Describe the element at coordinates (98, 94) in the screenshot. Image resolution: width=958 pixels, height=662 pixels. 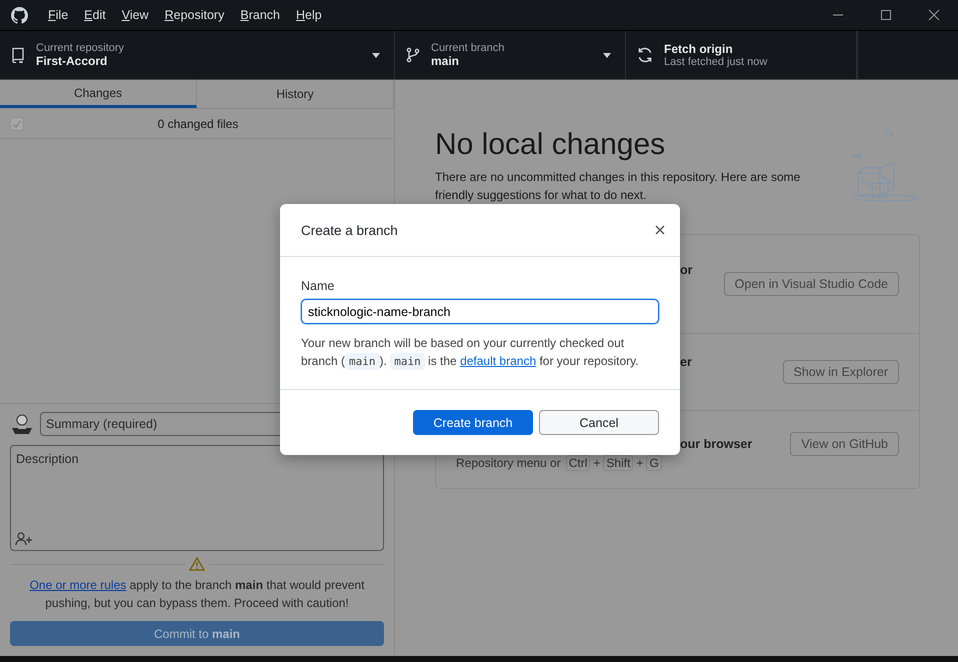
I see `tab: Changes` at that location.